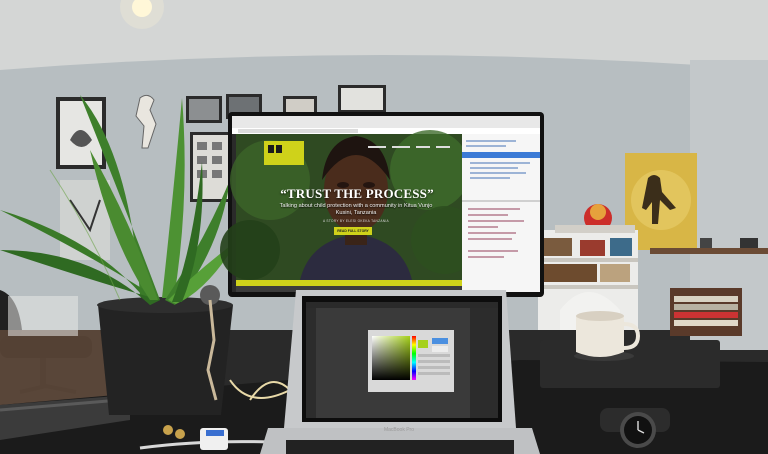 The image size is (768, 454). Describe the element at coordinates (356, 221) in the screenshot. I see `monitor-byline: A STORY BY ELESI OKEKA TANZANIA` at that location.